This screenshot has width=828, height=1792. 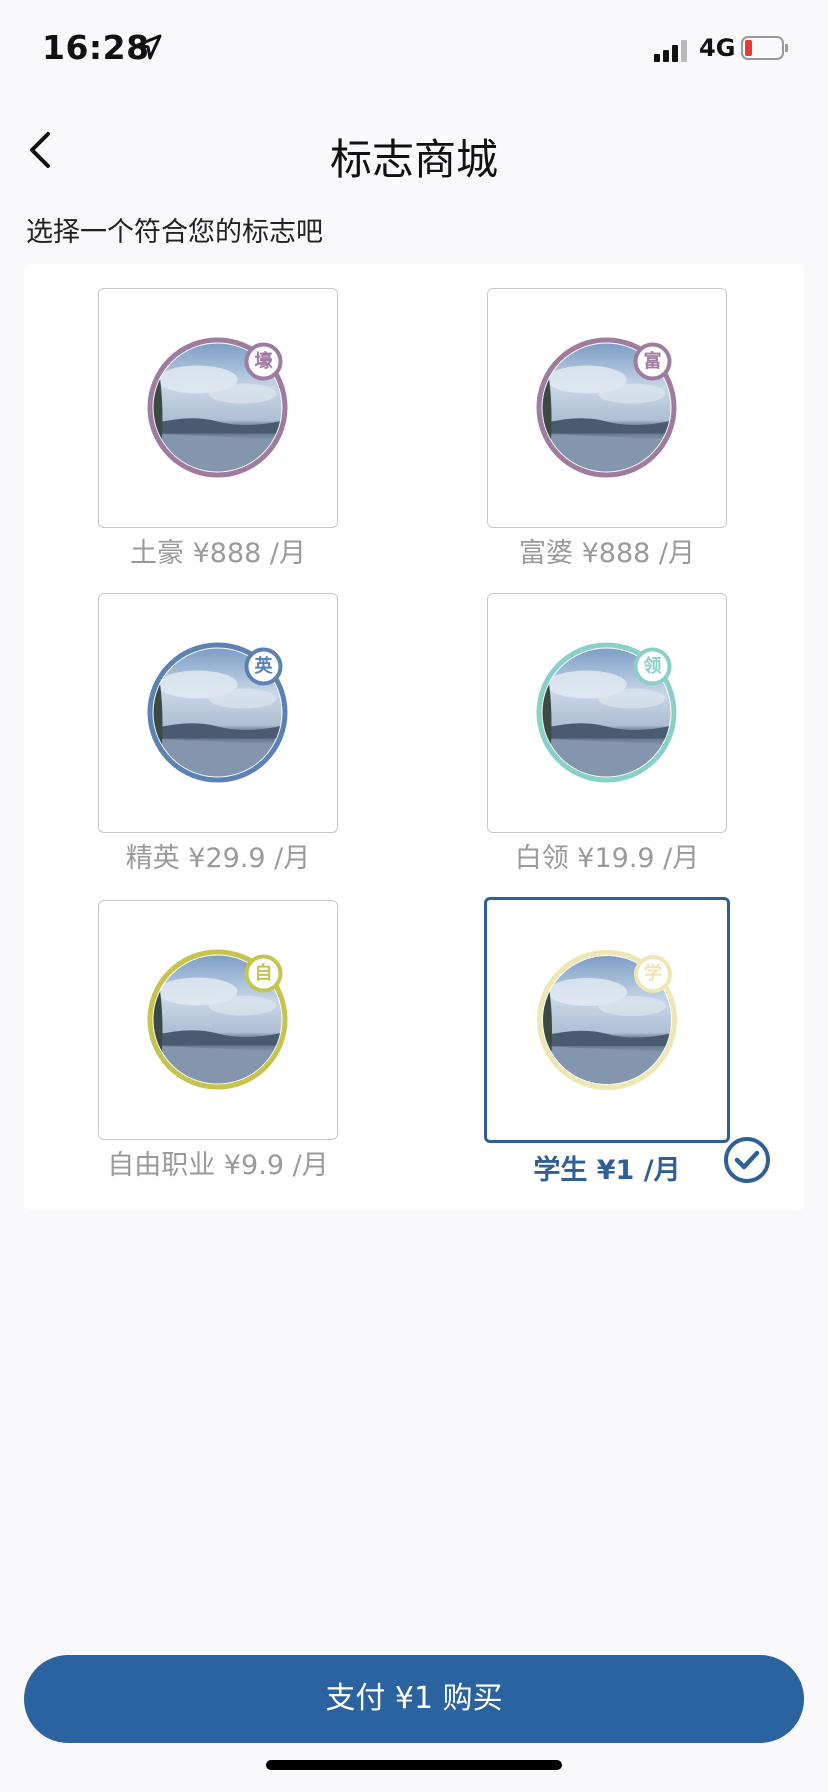 I want to click on badge-char: 富, so click(x=652, y=361).